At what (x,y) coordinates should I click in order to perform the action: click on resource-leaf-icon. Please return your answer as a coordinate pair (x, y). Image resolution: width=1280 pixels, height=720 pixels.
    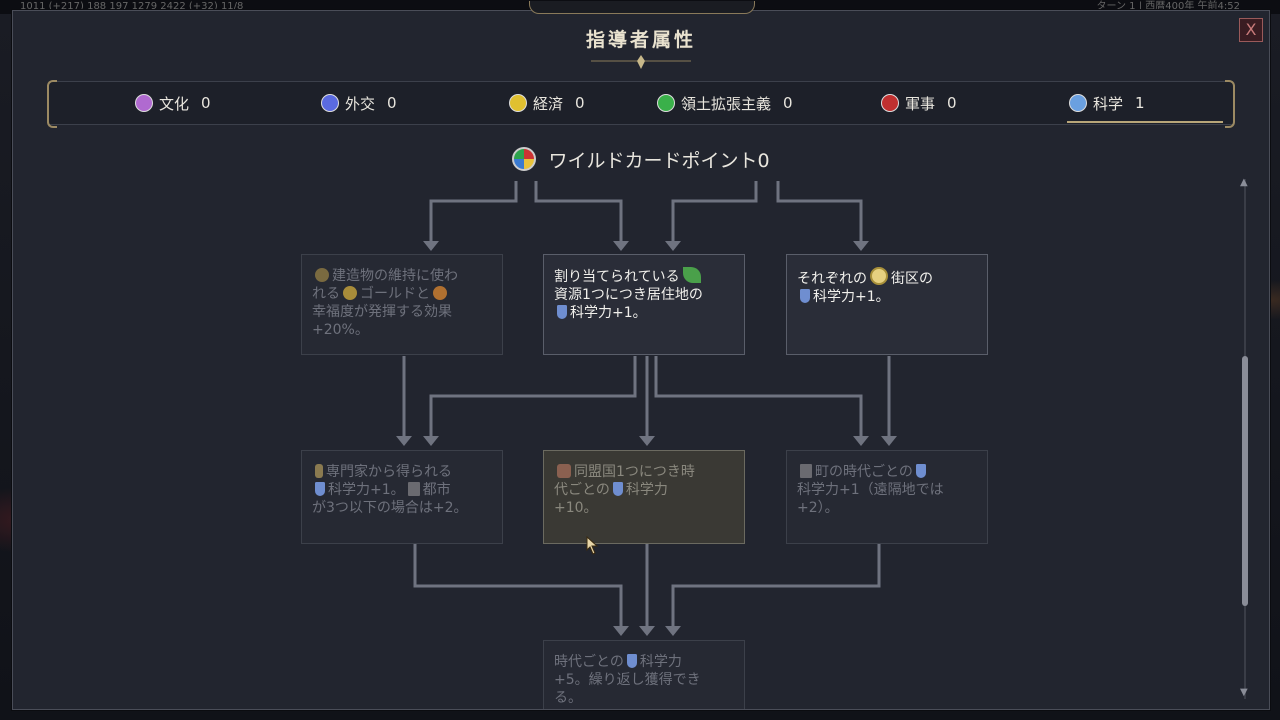
    Looking at the image, I should click on (691, 275).